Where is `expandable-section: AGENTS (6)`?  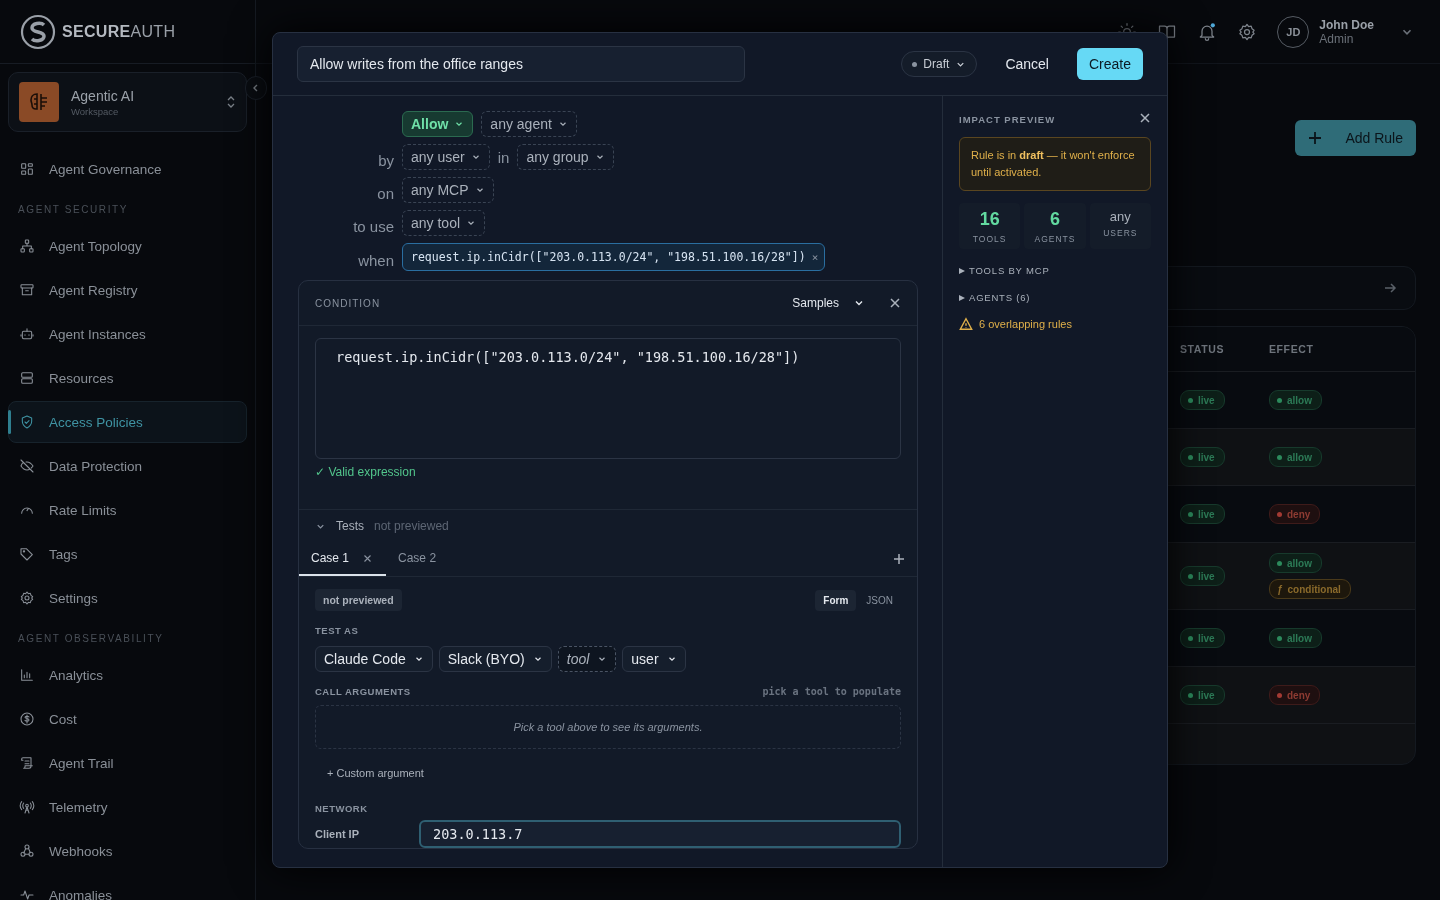 expandable-section: AGENTS (6) is located at coordinates (995, 297).